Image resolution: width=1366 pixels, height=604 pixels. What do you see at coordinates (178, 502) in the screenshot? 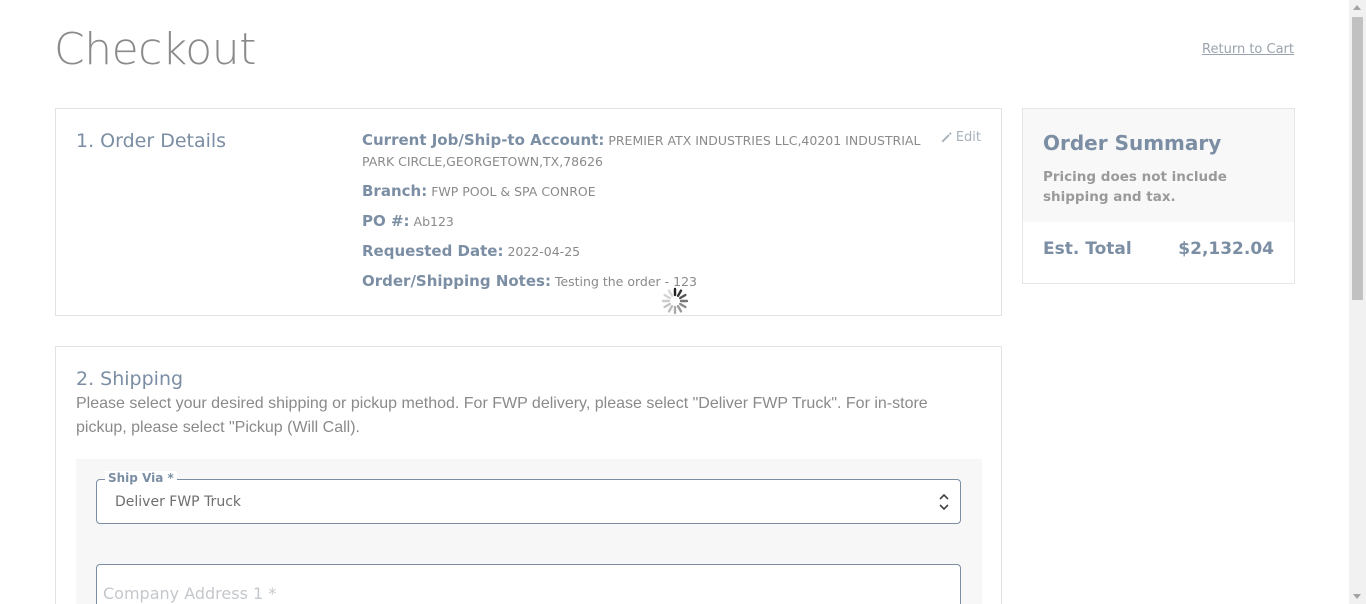
I see `ship-via-value: Deliver FWP Truck` at bounding box center [178, 502].